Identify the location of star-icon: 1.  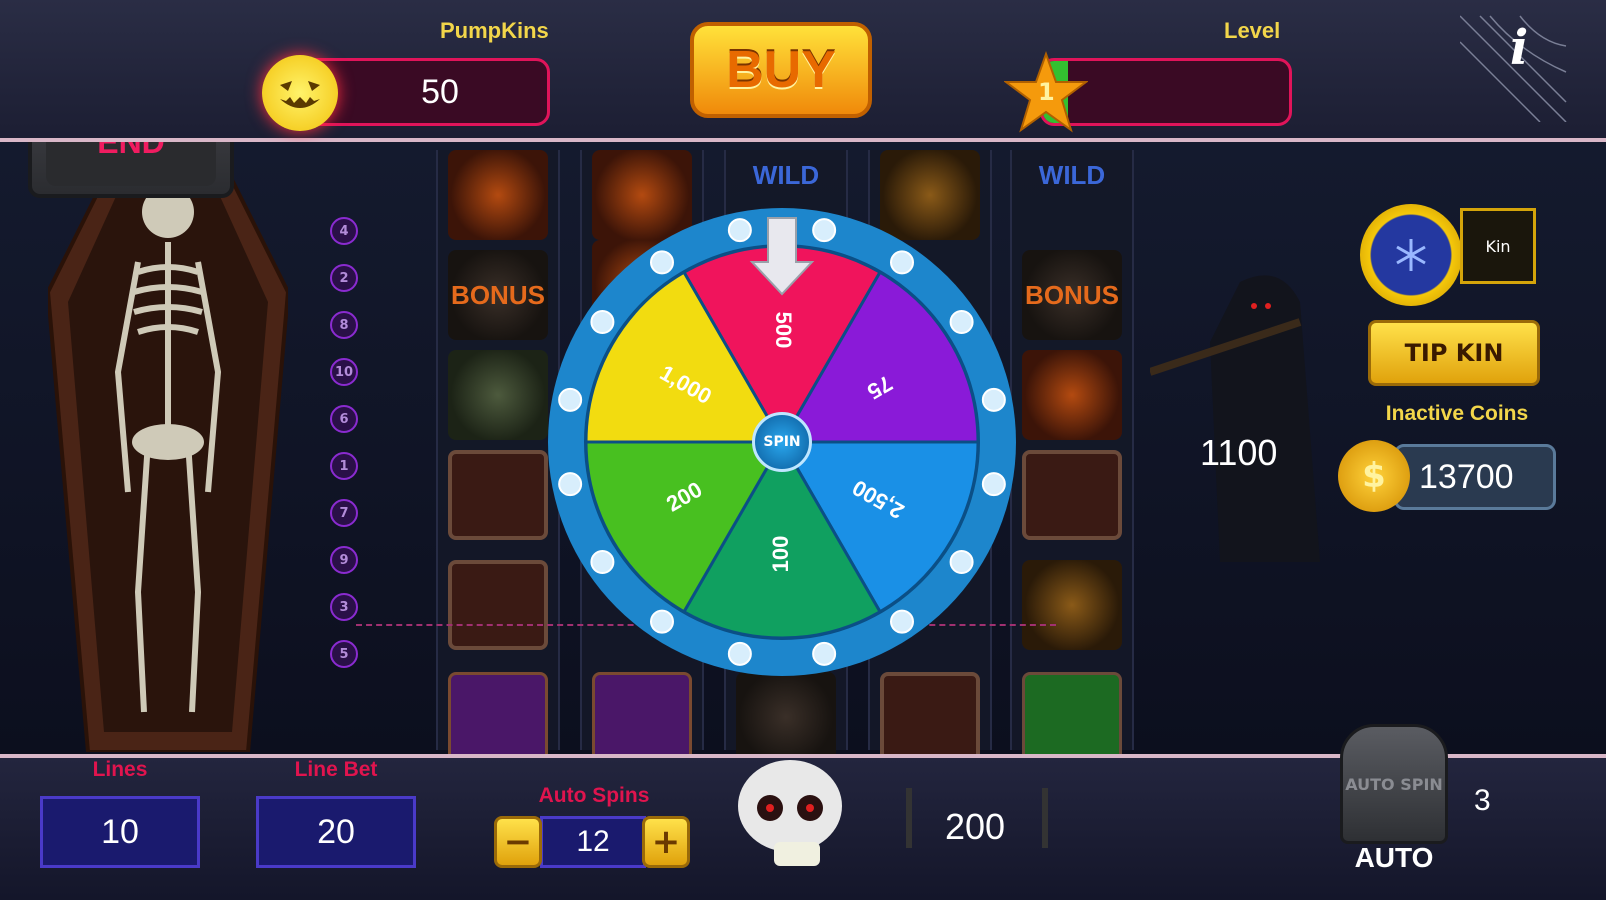
(1046, 92).